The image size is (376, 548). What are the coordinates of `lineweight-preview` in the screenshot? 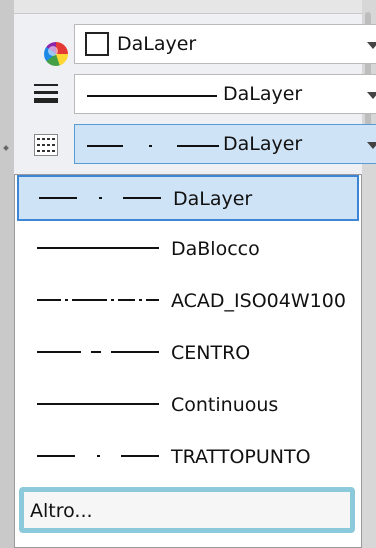 It's located at (152, 96).